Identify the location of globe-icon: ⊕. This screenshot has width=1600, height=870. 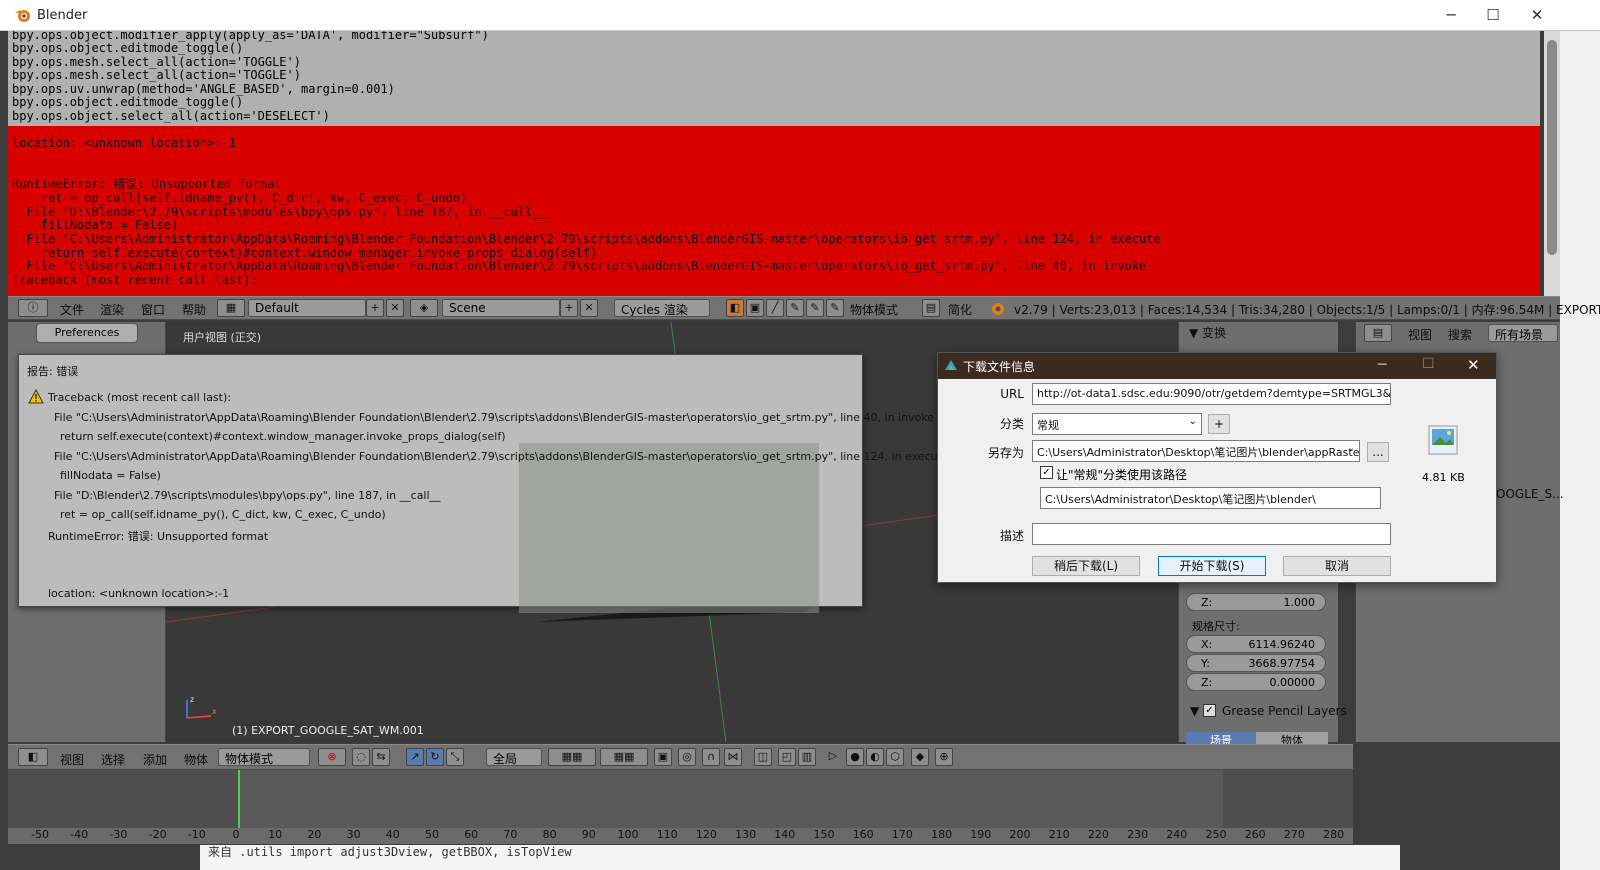
(944, 757).